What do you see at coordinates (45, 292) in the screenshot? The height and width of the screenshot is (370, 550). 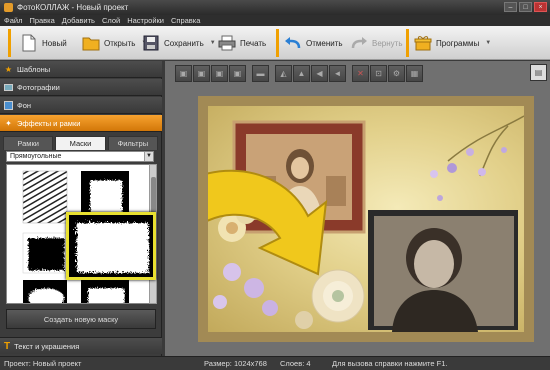 I see `mask-thumb-vignette` at bounding box center [45, 292].